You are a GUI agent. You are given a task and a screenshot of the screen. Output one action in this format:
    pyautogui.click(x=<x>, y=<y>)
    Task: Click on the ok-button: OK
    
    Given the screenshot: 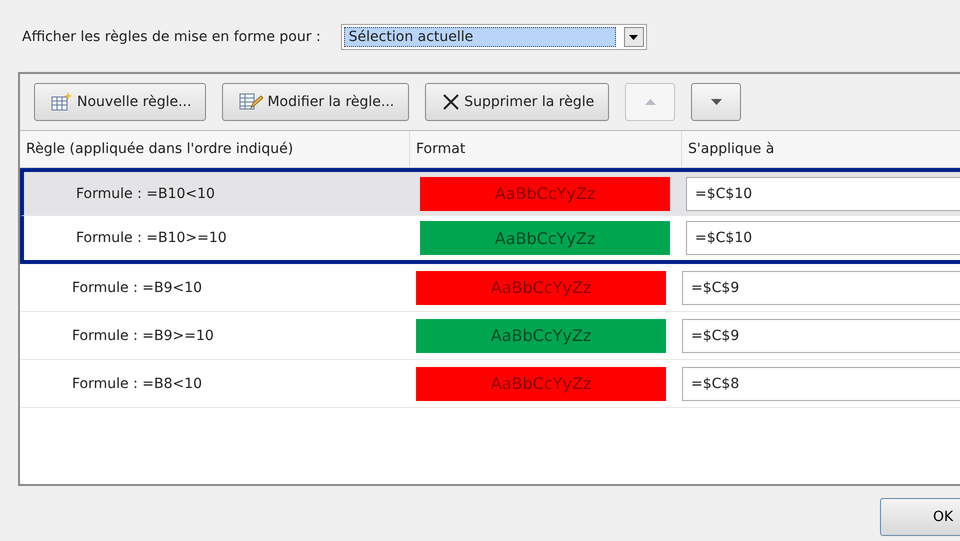 What is the action you would take?
    pyautogui.click(x=920, y=517)
    